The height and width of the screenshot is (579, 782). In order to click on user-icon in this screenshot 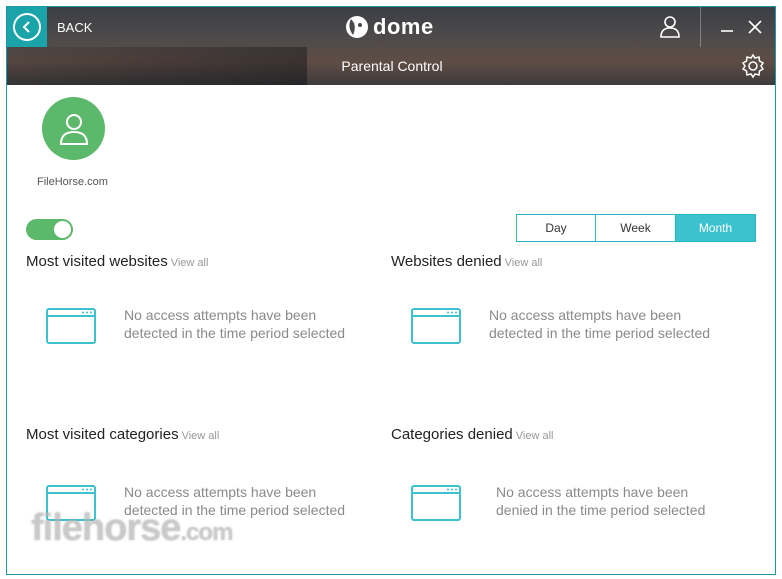, I will do `click(73, 129)`.